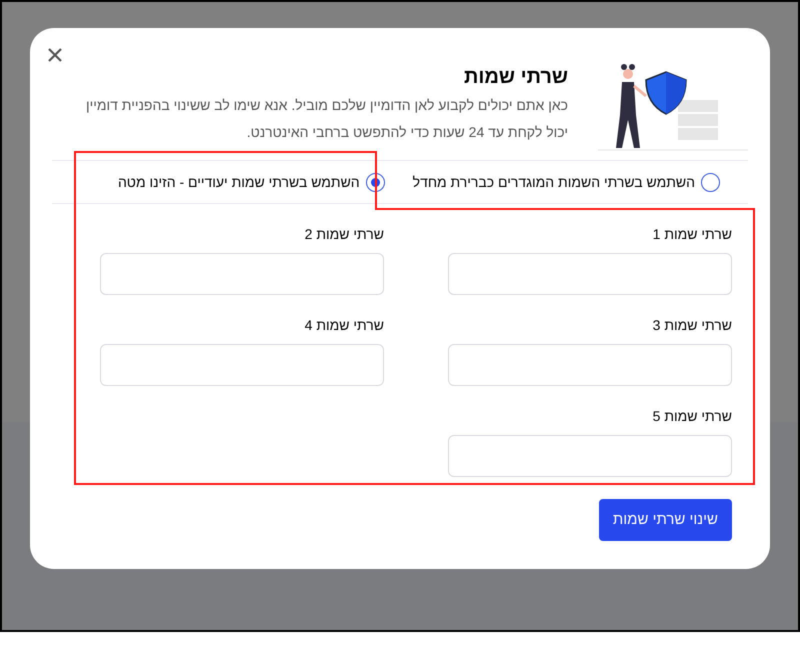 The image size is (800, 663). Describe the element at coordinates (710, 182) in the screenshot. I see `radio-button` at that location.